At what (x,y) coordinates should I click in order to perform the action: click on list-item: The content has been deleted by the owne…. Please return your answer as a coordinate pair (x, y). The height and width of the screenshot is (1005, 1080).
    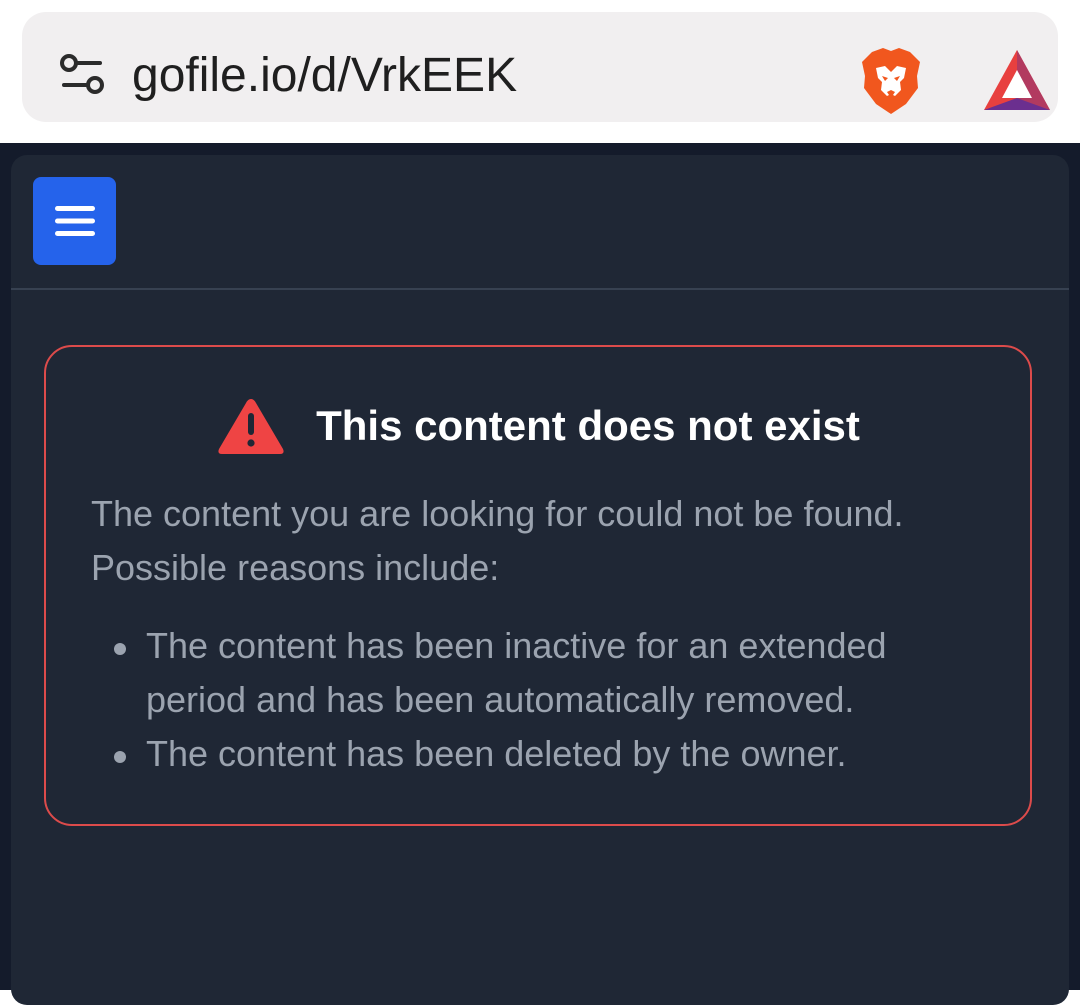
    Looking at the image, I should click on (550, 754).